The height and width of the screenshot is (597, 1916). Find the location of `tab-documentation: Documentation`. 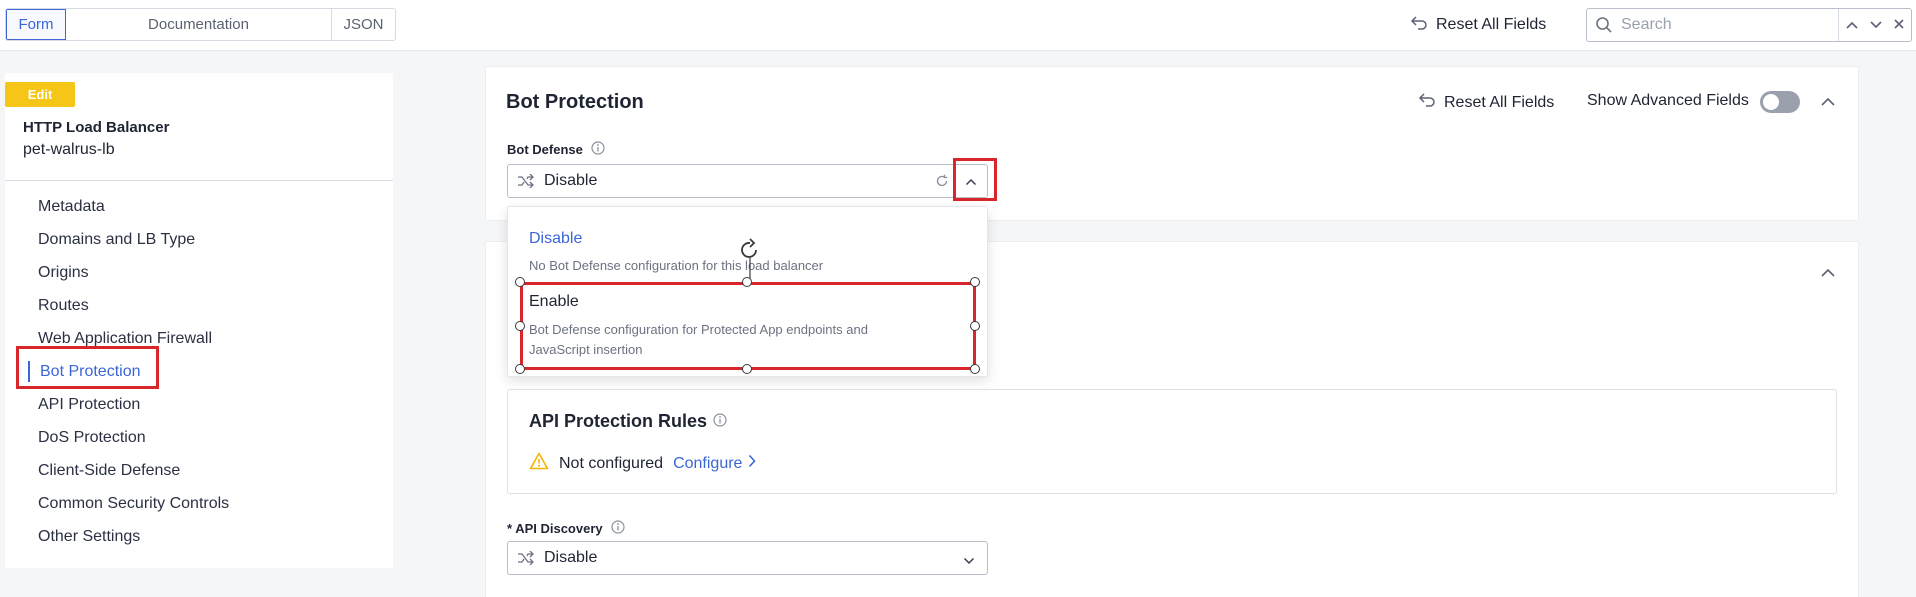

tab-documentation: Documentation is located at coordinates (199, 24).